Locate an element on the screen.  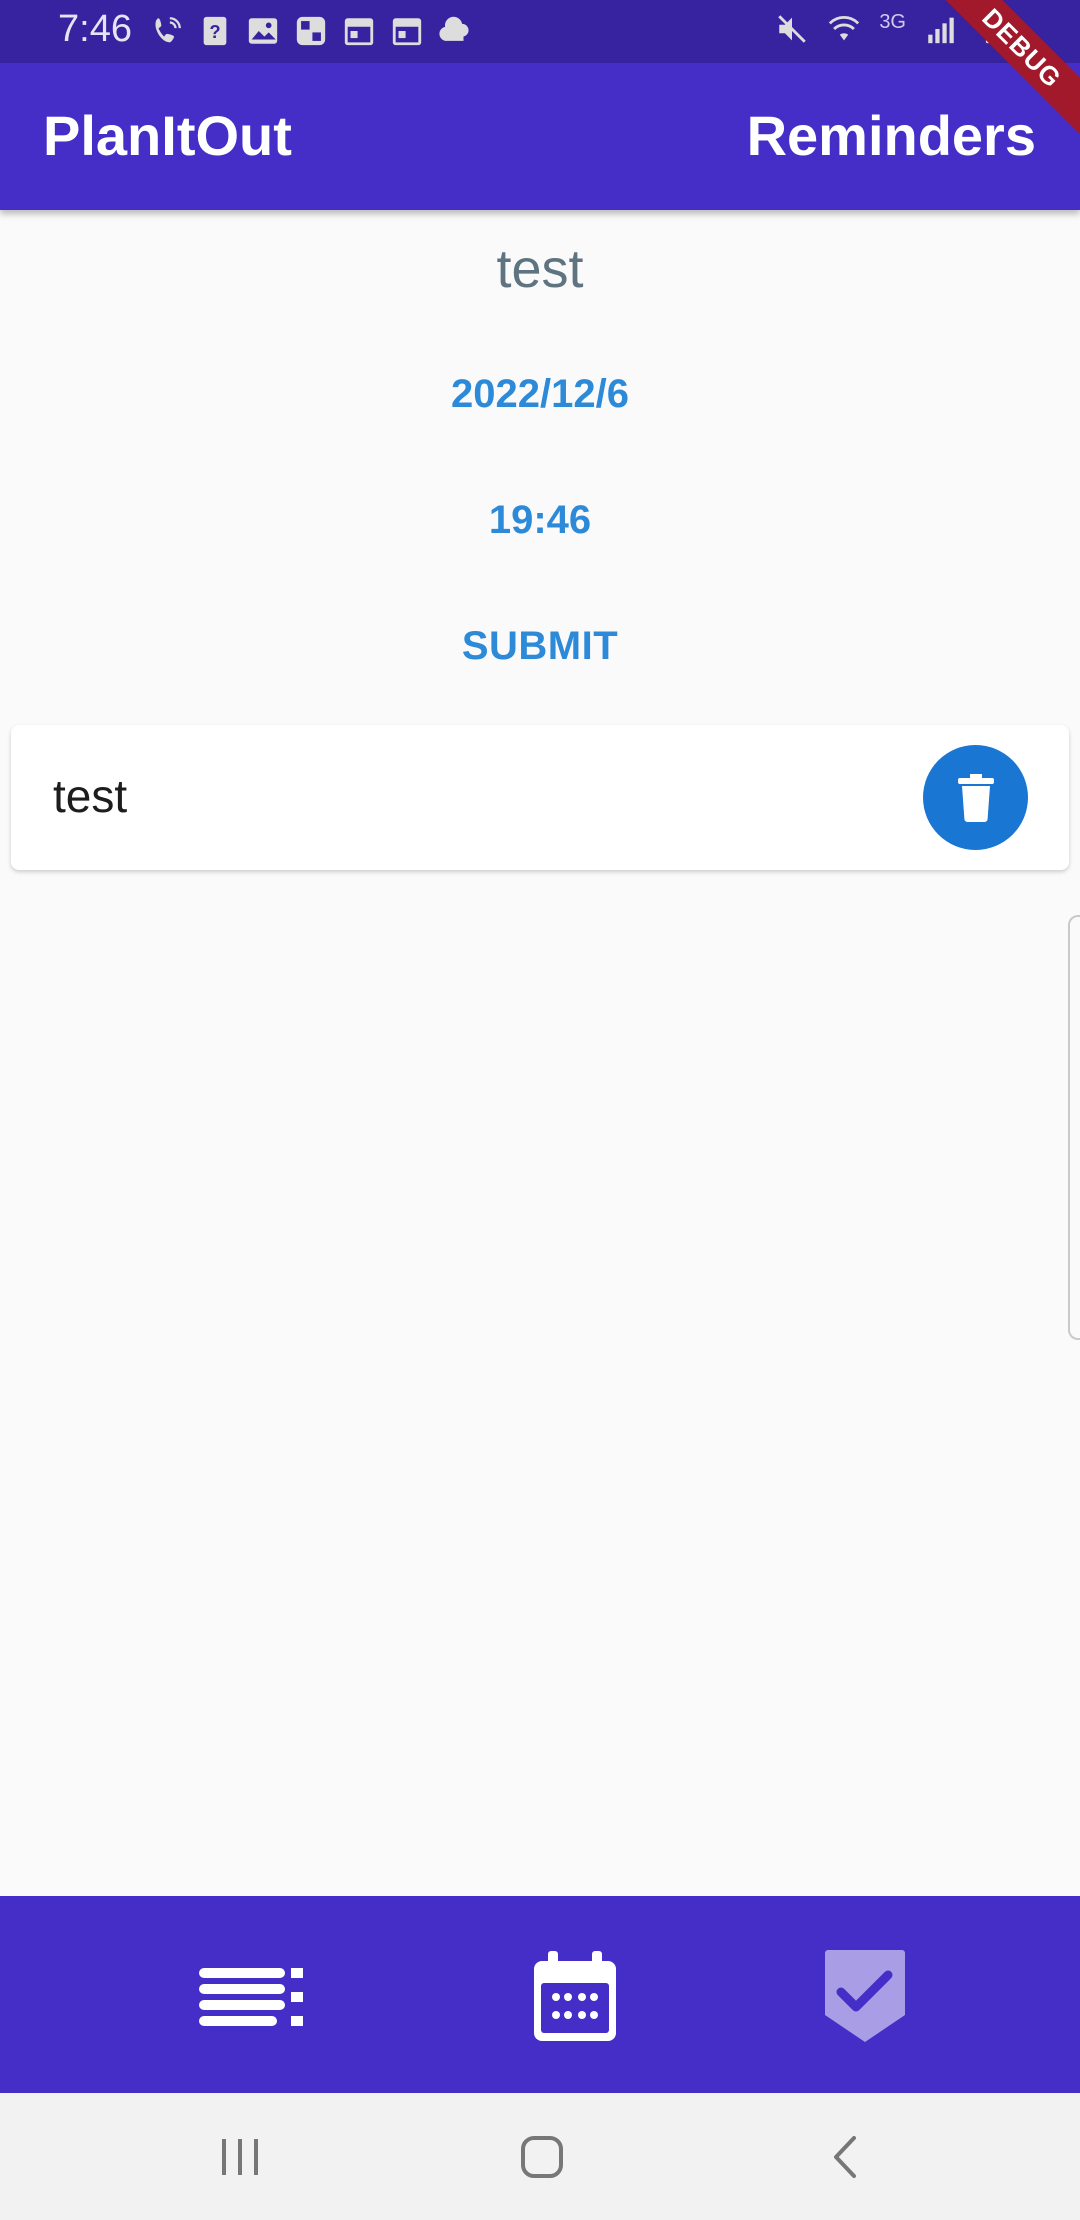
home-button is located at coordinates (542, 2157).